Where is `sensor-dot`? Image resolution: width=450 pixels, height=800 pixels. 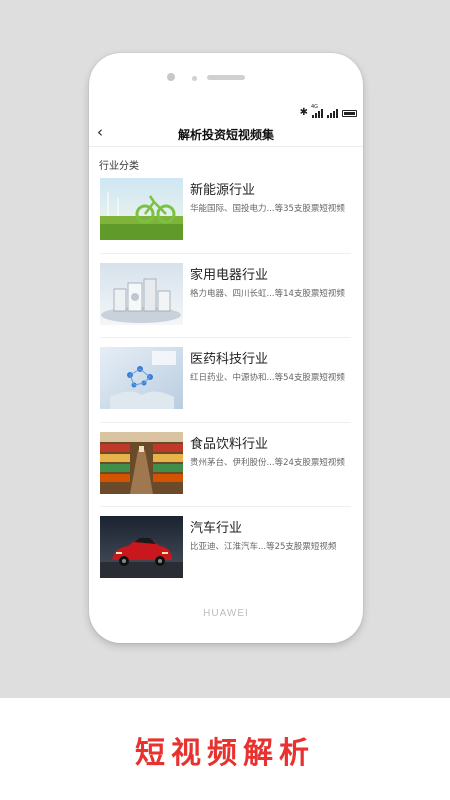
sensor-dot is located at coordinates (194, 78).